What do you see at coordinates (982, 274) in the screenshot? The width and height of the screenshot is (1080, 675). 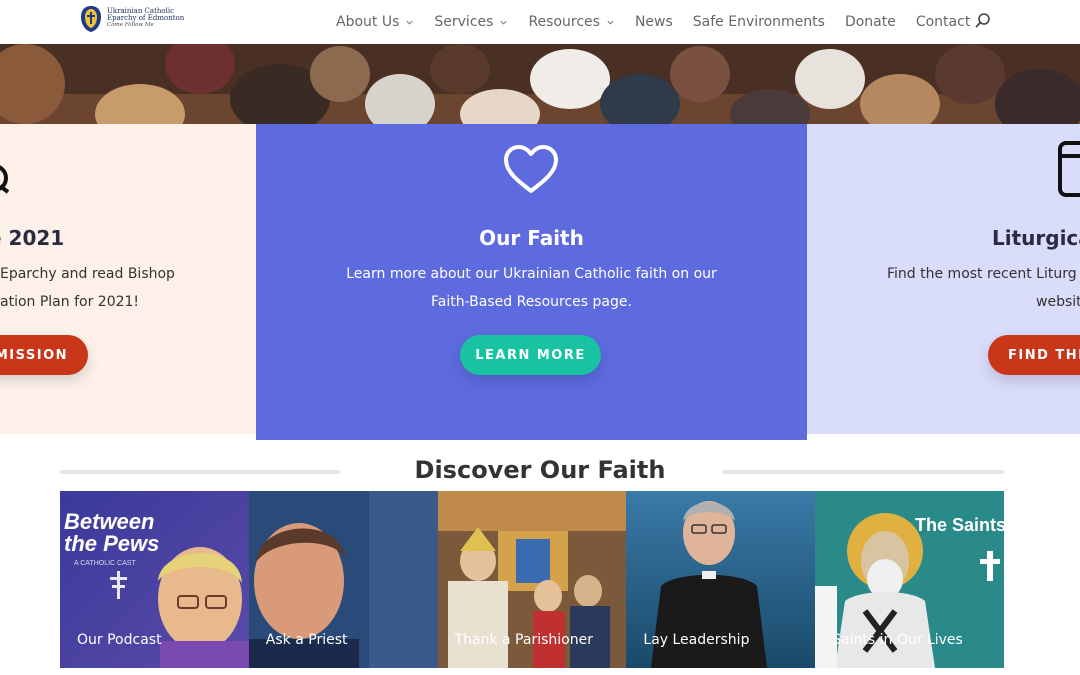 I see `card-description-line: Find the most recent Liturg` at bounding box center [982, 274].